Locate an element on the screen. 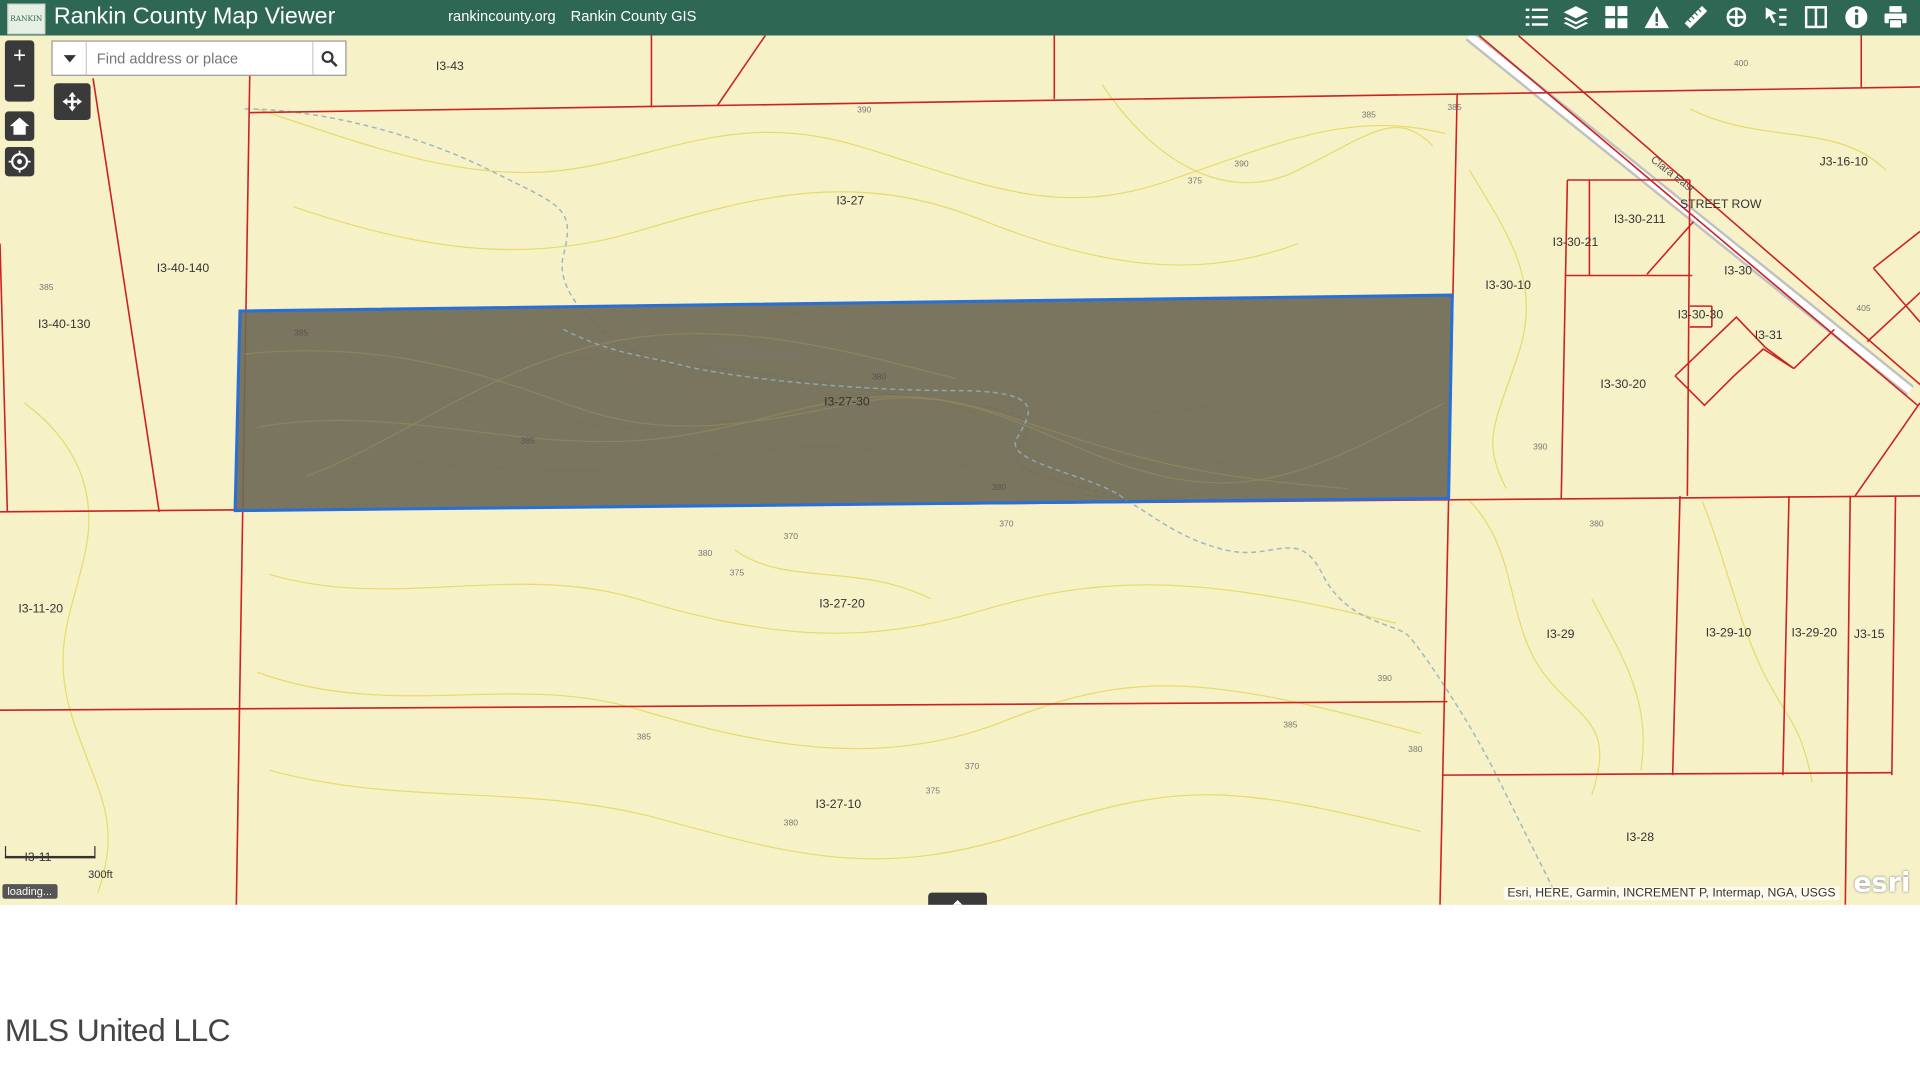 The image size is (1920, 1080). county-logo: RANKIN is located at coordinates (26, 19).